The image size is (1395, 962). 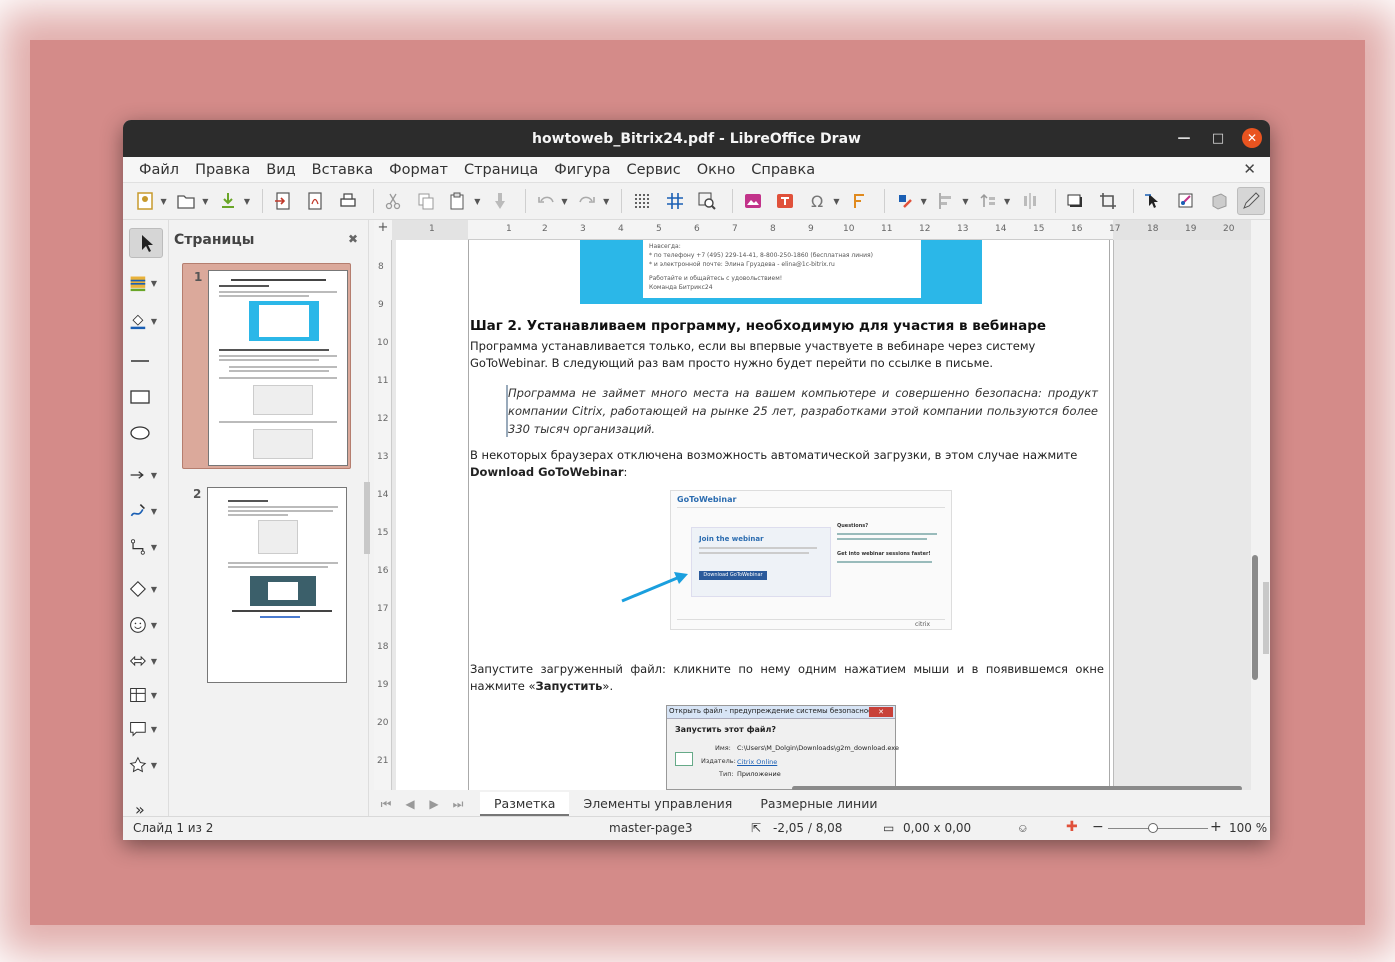 I want to click on arrange-icon, so click(x=988, y=201).